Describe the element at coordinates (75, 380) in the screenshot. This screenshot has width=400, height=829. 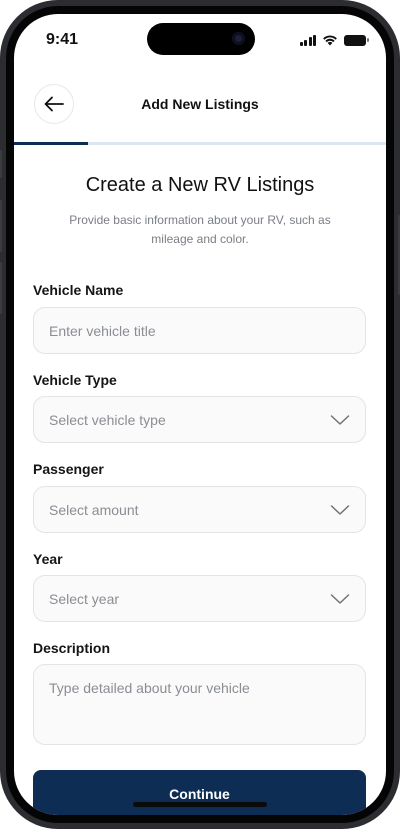
I see `vehicle-type-label: Vehicle Type` at that location.